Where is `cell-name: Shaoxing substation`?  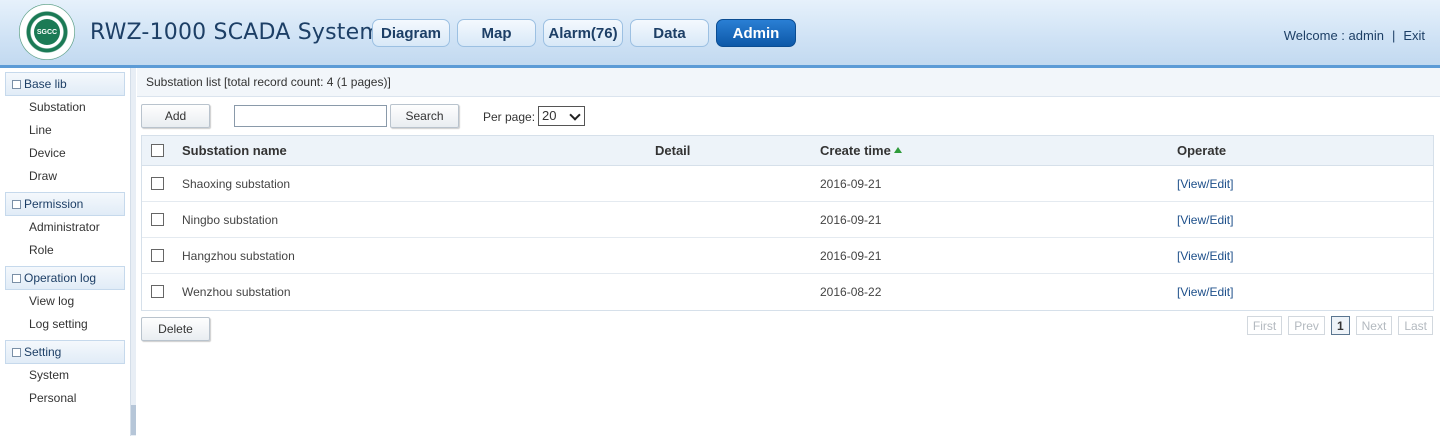
cell-name: Shaoxing substation is located at coordinates (236, 183).